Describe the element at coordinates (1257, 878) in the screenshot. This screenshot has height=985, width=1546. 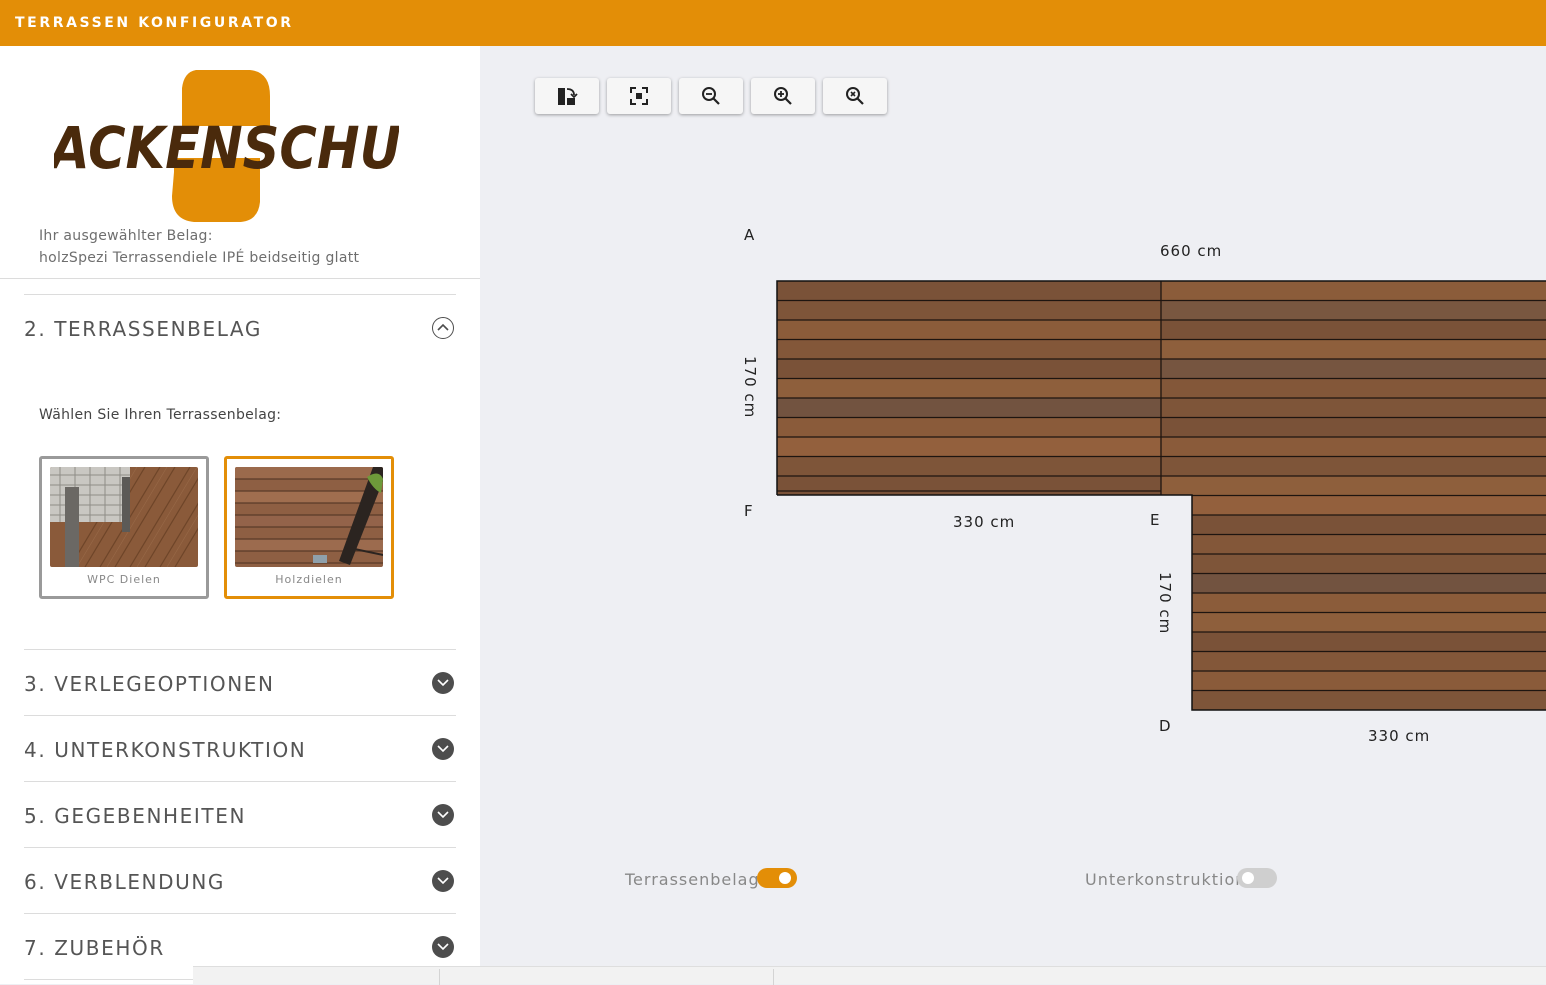
I see `unterkonstruktion-toggle` at that location.